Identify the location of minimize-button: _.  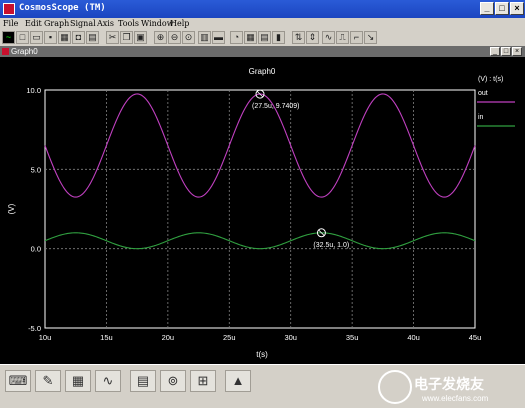
(487, 8).